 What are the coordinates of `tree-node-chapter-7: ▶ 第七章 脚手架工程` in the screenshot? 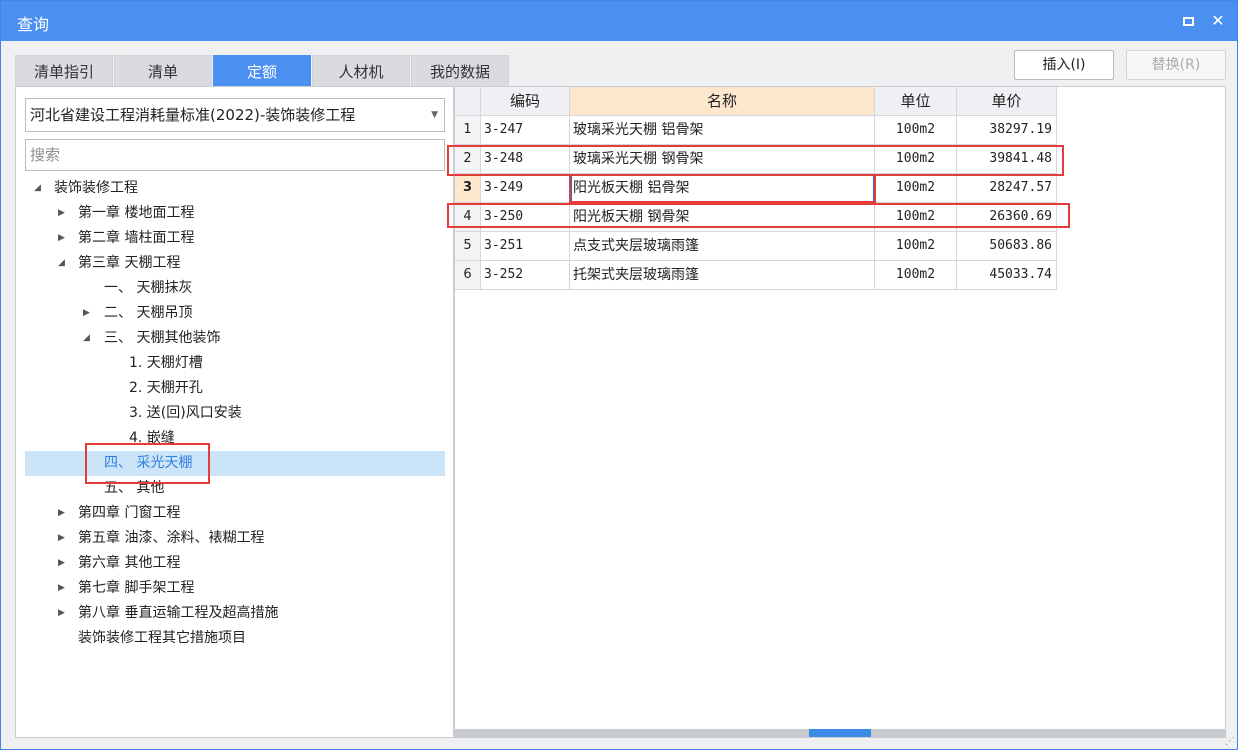 It's located at (235, 588).